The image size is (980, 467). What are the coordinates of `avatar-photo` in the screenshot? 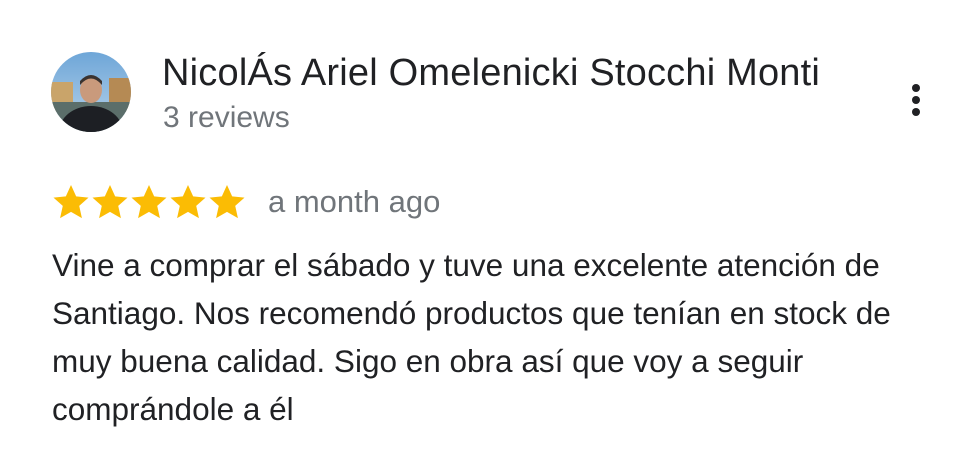 It's located at (91, 92).